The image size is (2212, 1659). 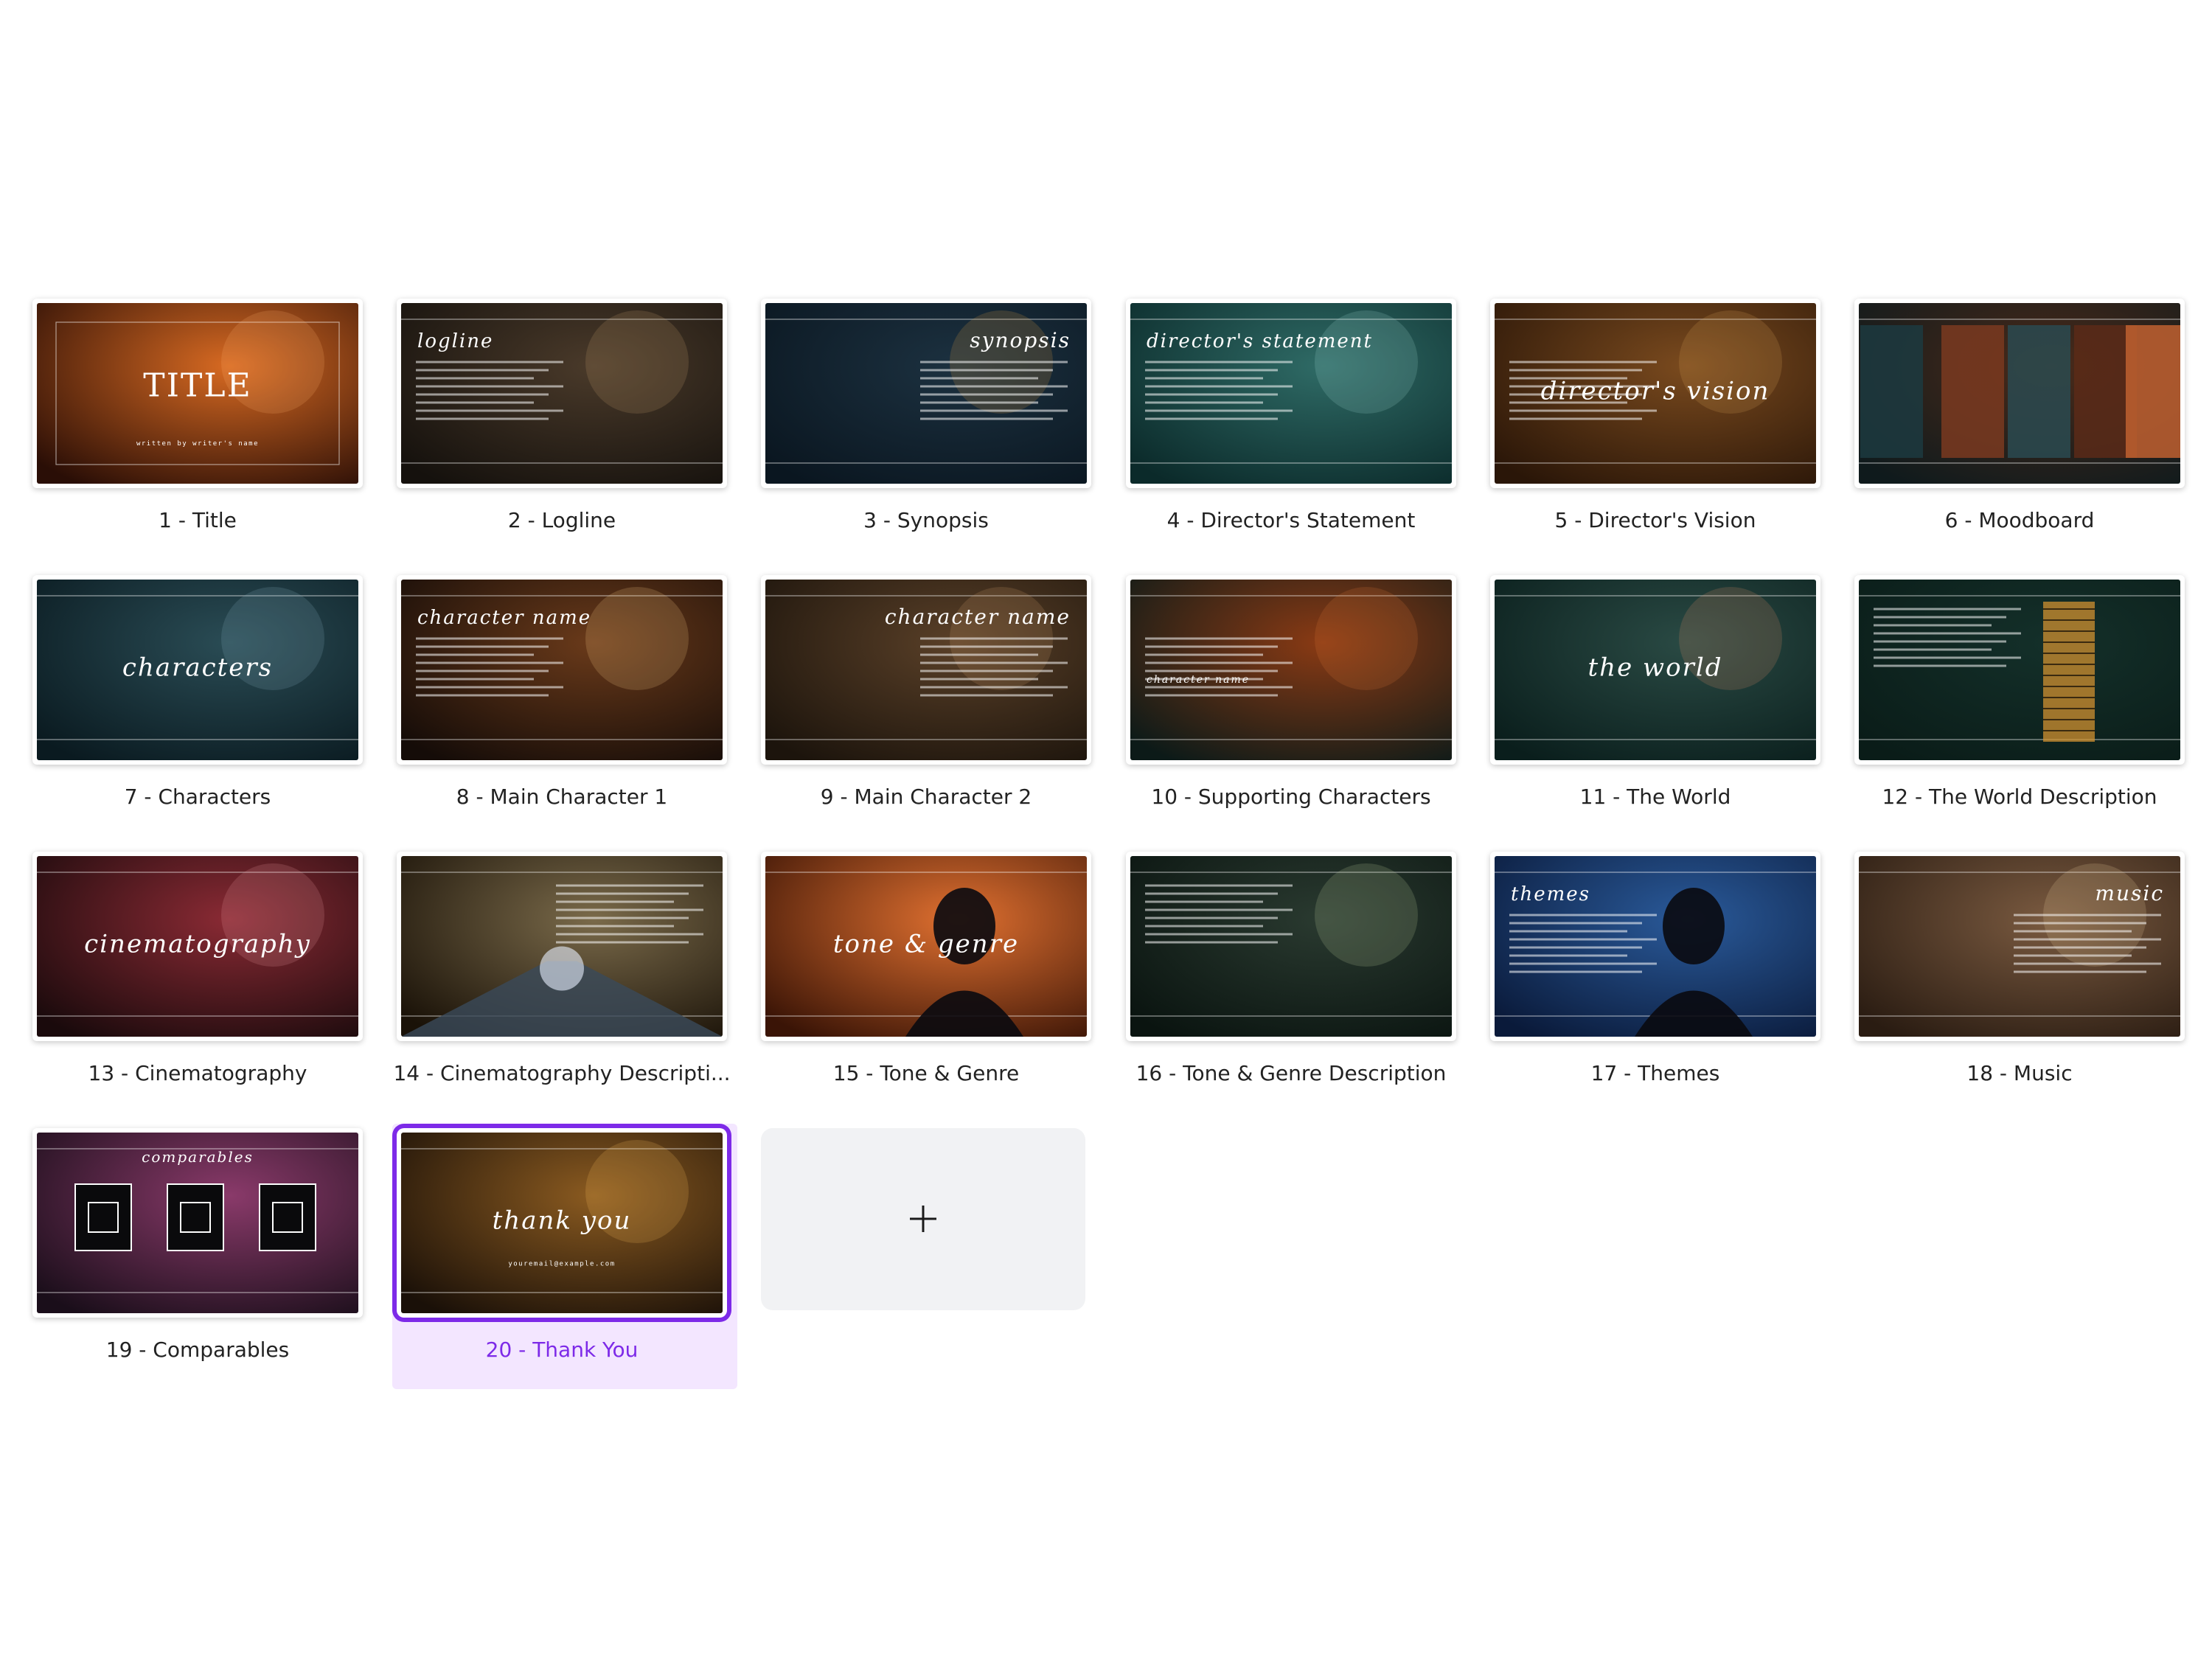 I want to click on slide-preview: TITLE written by writer's name, so click(x=197, y=393).